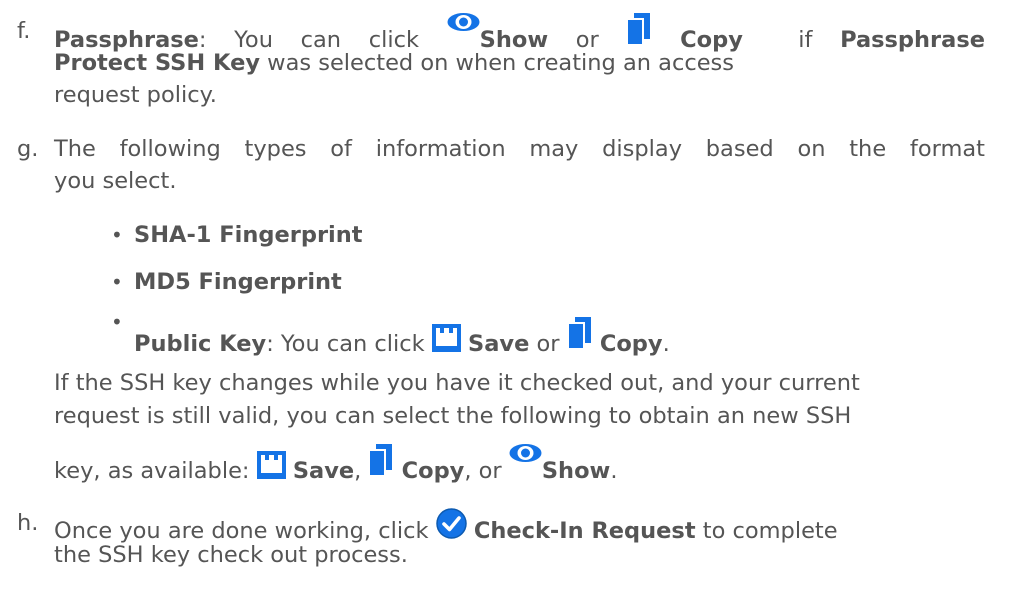 The height and width of the screenshot is (590, 1035). Describe the element at coordinates (28, 149) in the screenshot. I see `step-g-marker: g.` at that location.